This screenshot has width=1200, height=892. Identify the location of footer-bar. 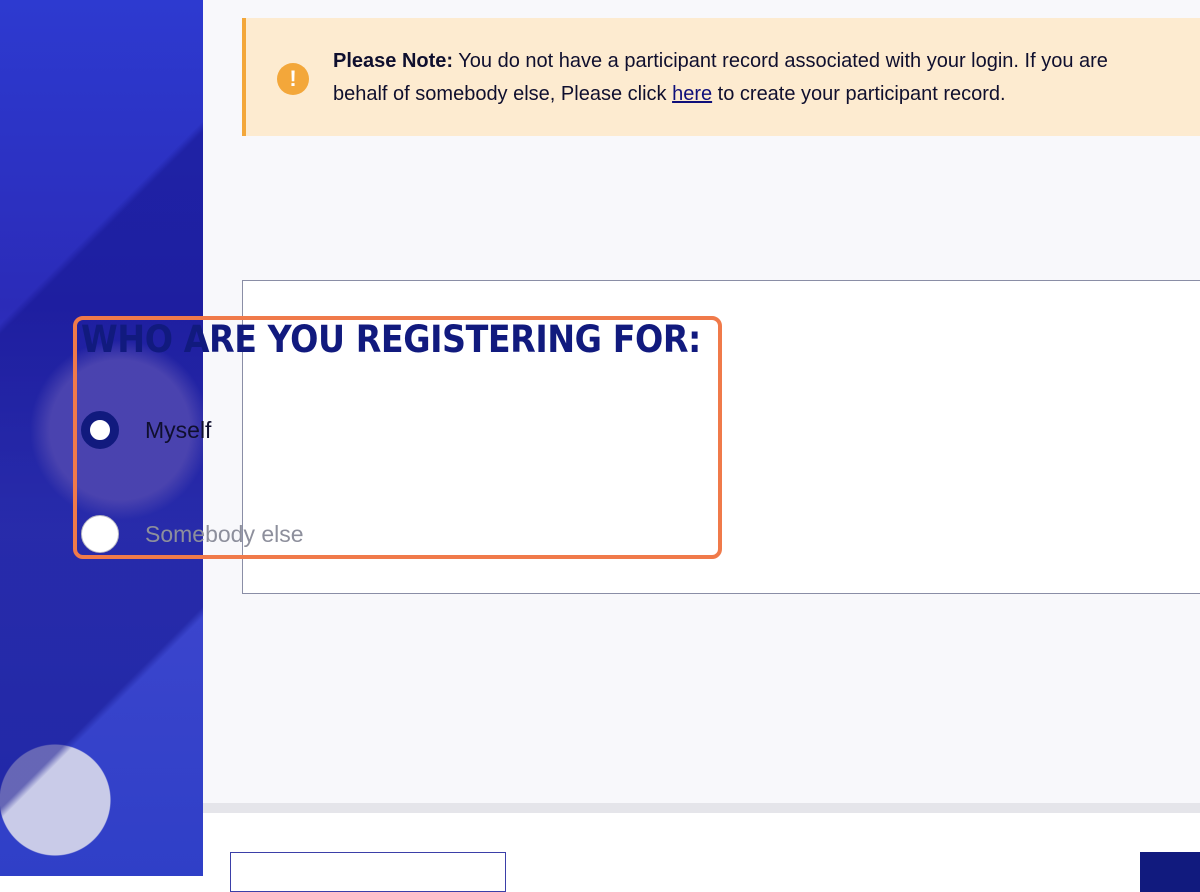
(701, 852).